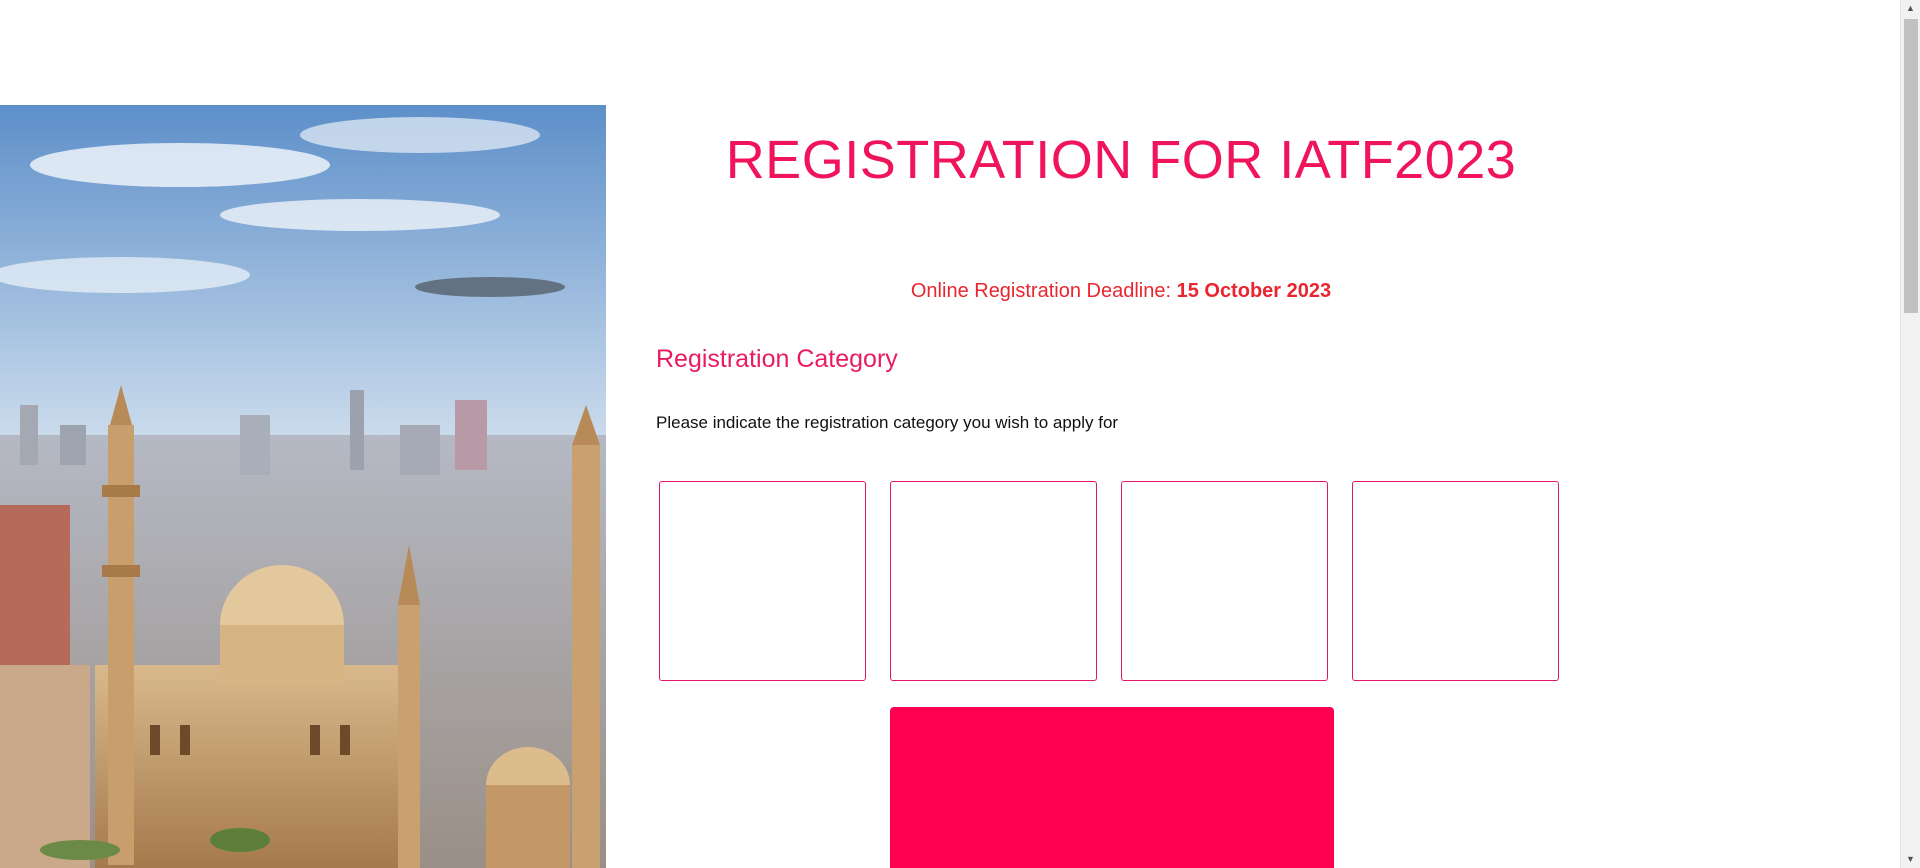  I want to click on section-title: Registration Category, so click(777, 359).